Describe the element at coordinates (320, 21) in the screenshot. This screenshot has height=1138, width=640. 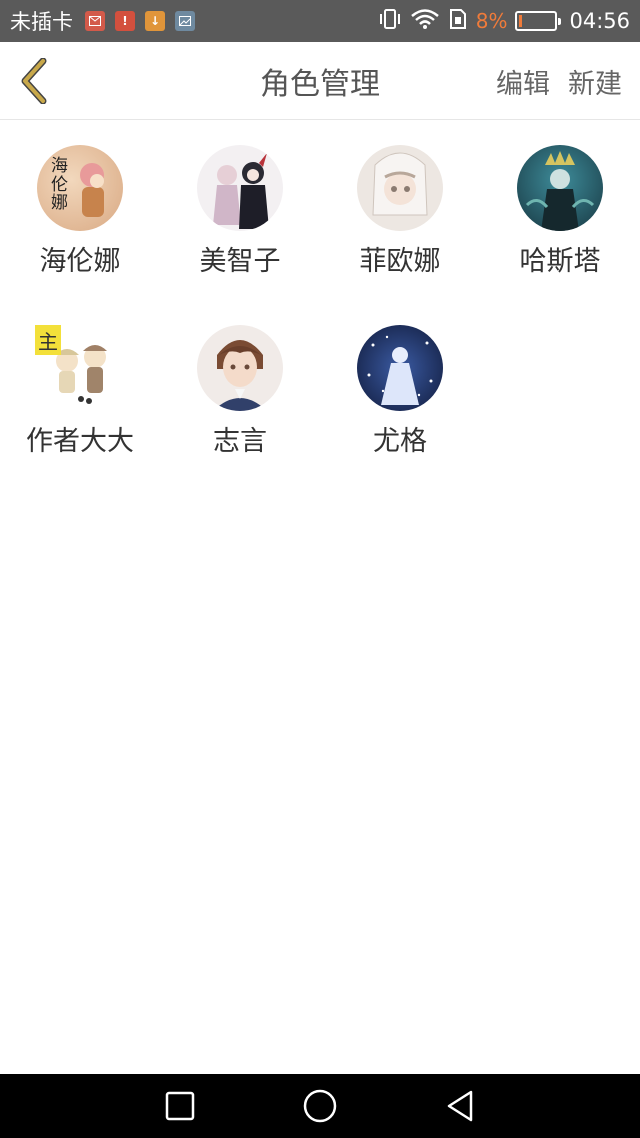
I see `status-bar: 未插卡 ! ↓ 8% 04:56` at that location.